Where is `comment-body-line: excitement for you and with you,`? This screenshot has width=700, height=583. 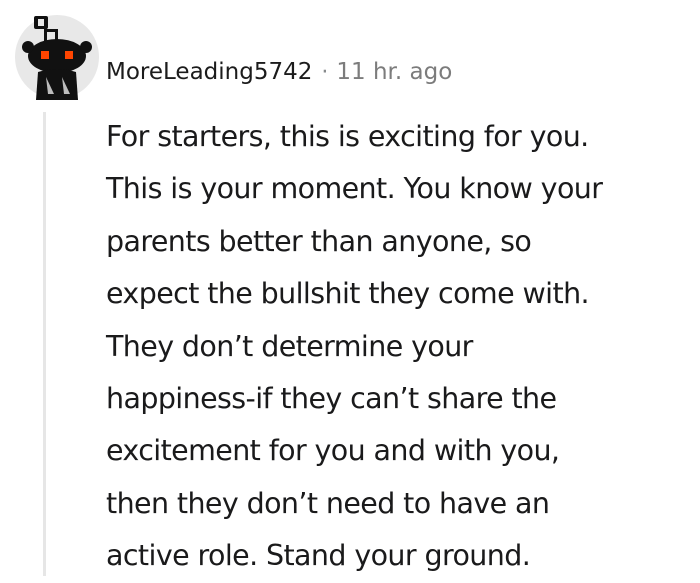 comment-body-line: excitement for you and with you, is located at coordinates (333, 451).